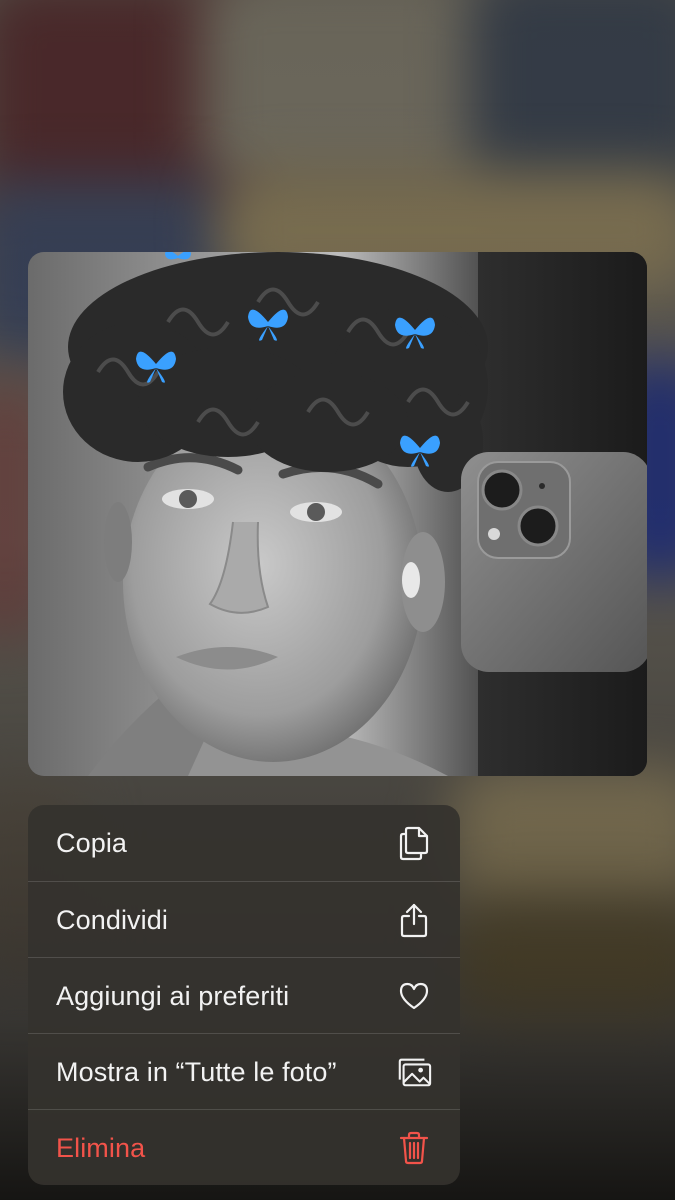  What do you see at coordinates (414, 1072) in the screenshot?
I see `photo-library-icon` at bounding box center [414, 1072].